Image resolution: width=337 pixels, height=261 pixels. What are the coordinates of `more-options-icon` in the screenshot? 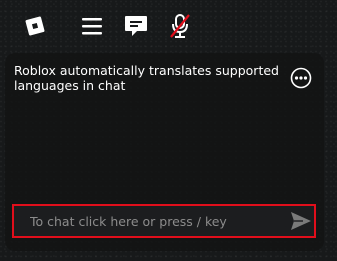 It's located at (301, 78).